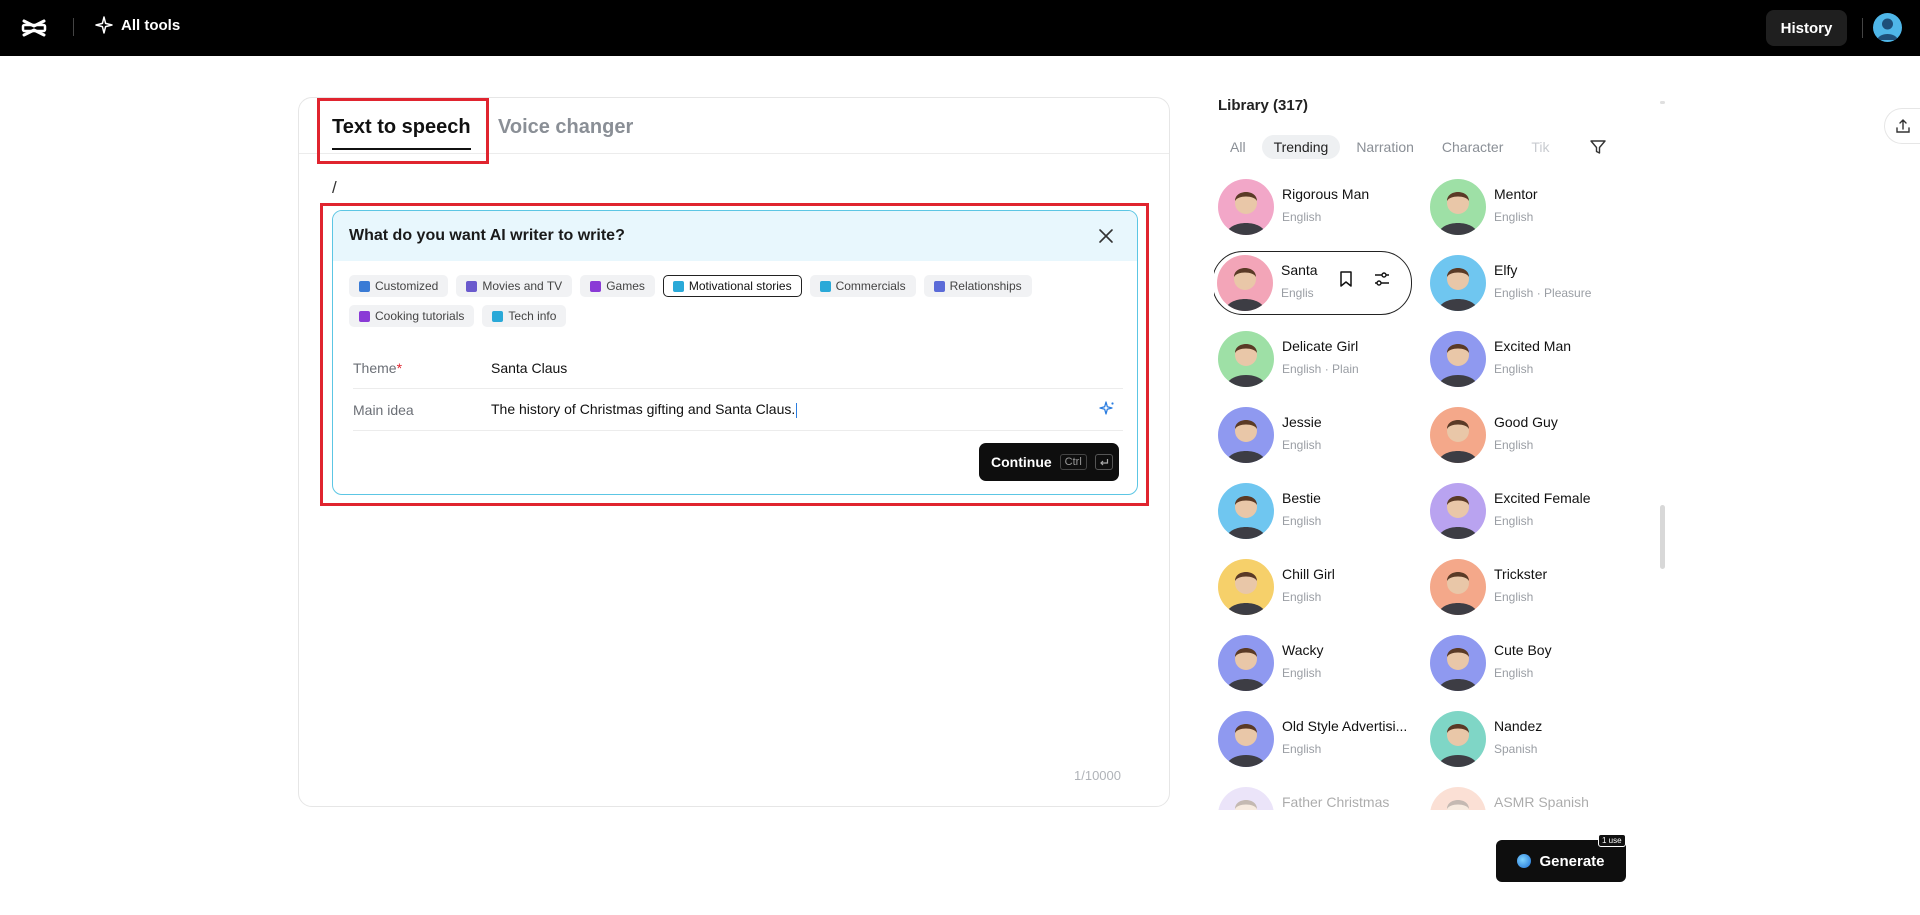 The image size is (1920, 915). I want to click on edit-icon, so click(364, 286).